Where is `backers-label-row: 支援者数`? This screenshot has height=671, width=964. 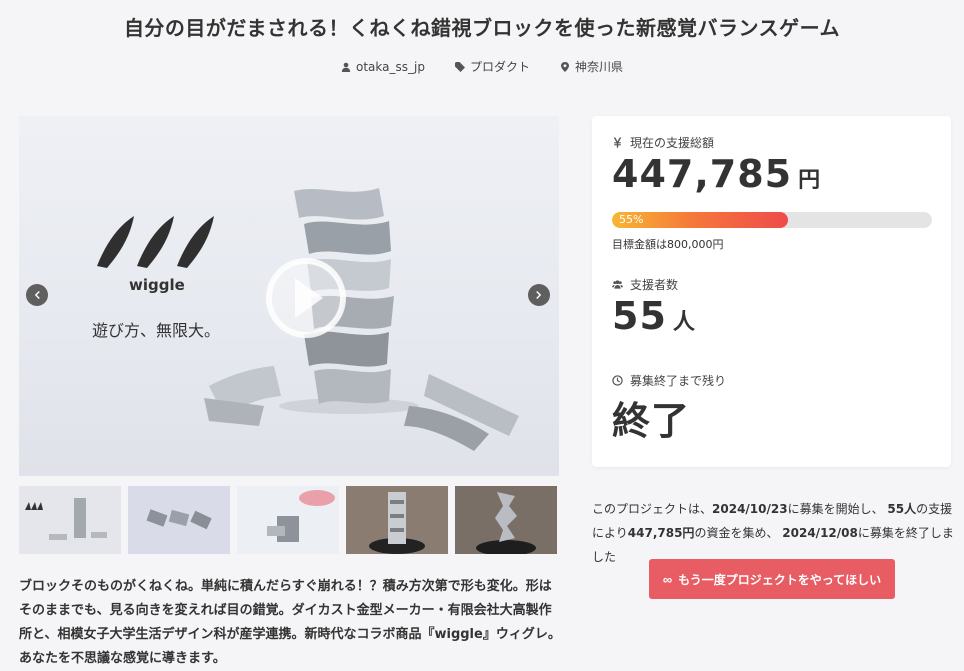
backers-label-row: 支援者数 is located at coordinates (645, 284).